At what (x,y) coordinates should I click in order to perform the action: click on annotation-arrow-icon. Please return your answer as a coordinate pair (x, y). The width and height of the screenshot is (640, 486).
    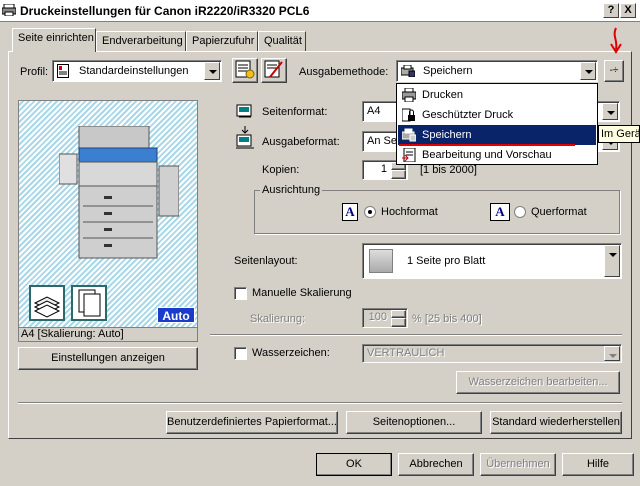
    Looking at the image, I should click on (616, 40).